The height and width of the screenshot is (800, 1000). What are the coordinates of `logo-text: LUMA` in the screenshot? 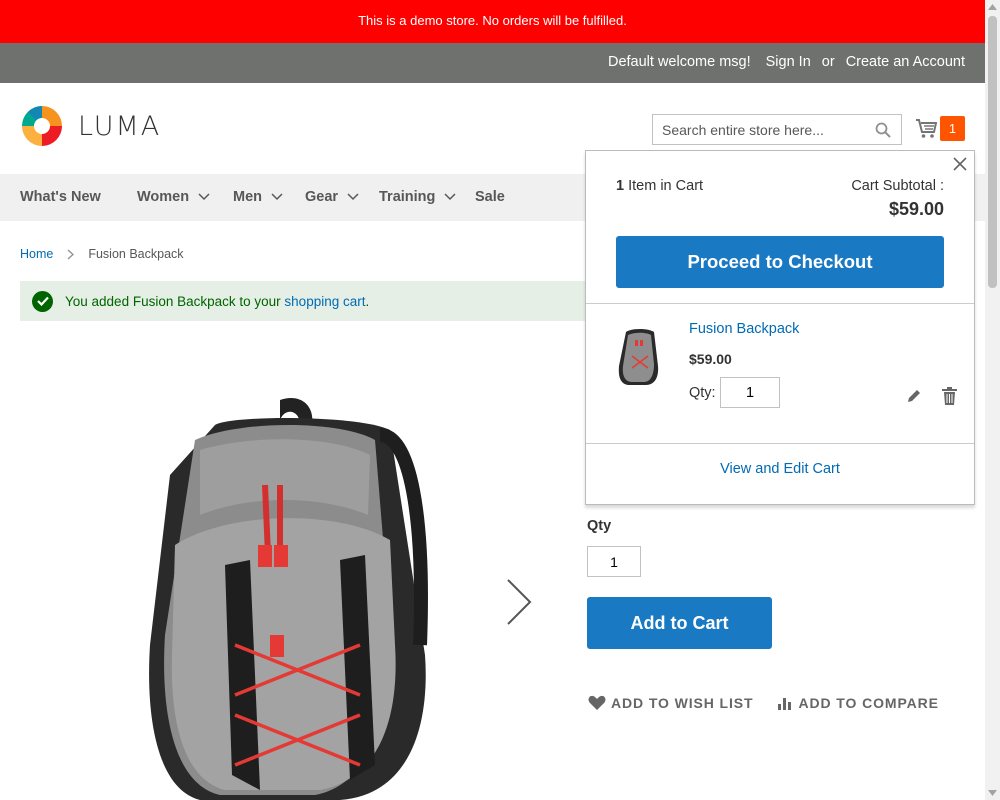 It's located at (120, 126).